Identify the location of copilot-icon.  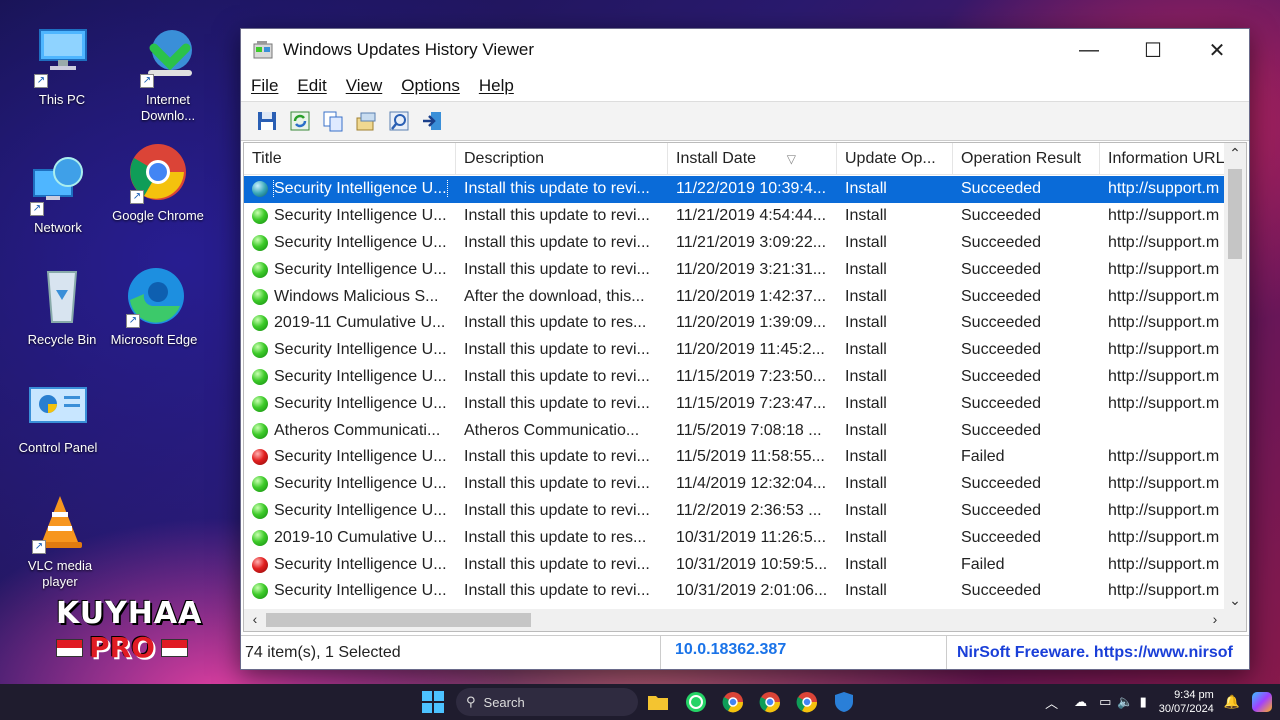
(1262, 702).